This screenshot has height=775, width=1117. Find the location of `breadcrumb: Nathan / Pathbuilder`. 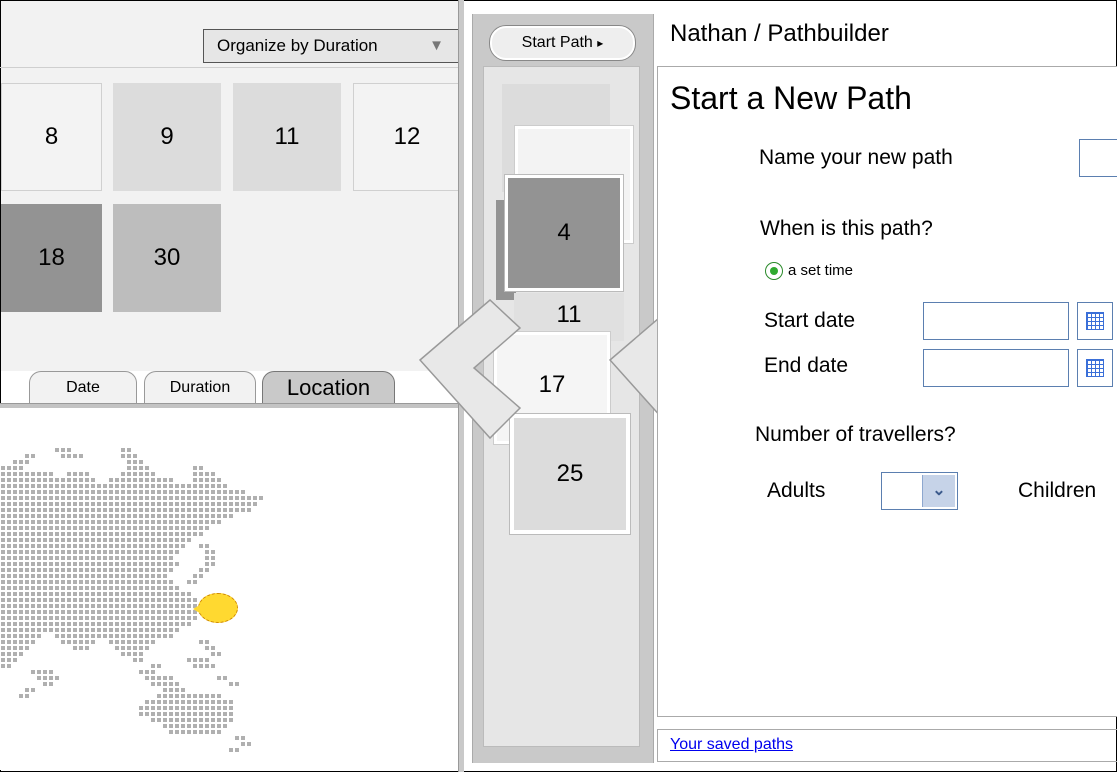

breadcrumb: Nathan / Pathbuilder is located at coordinates (779, 33).